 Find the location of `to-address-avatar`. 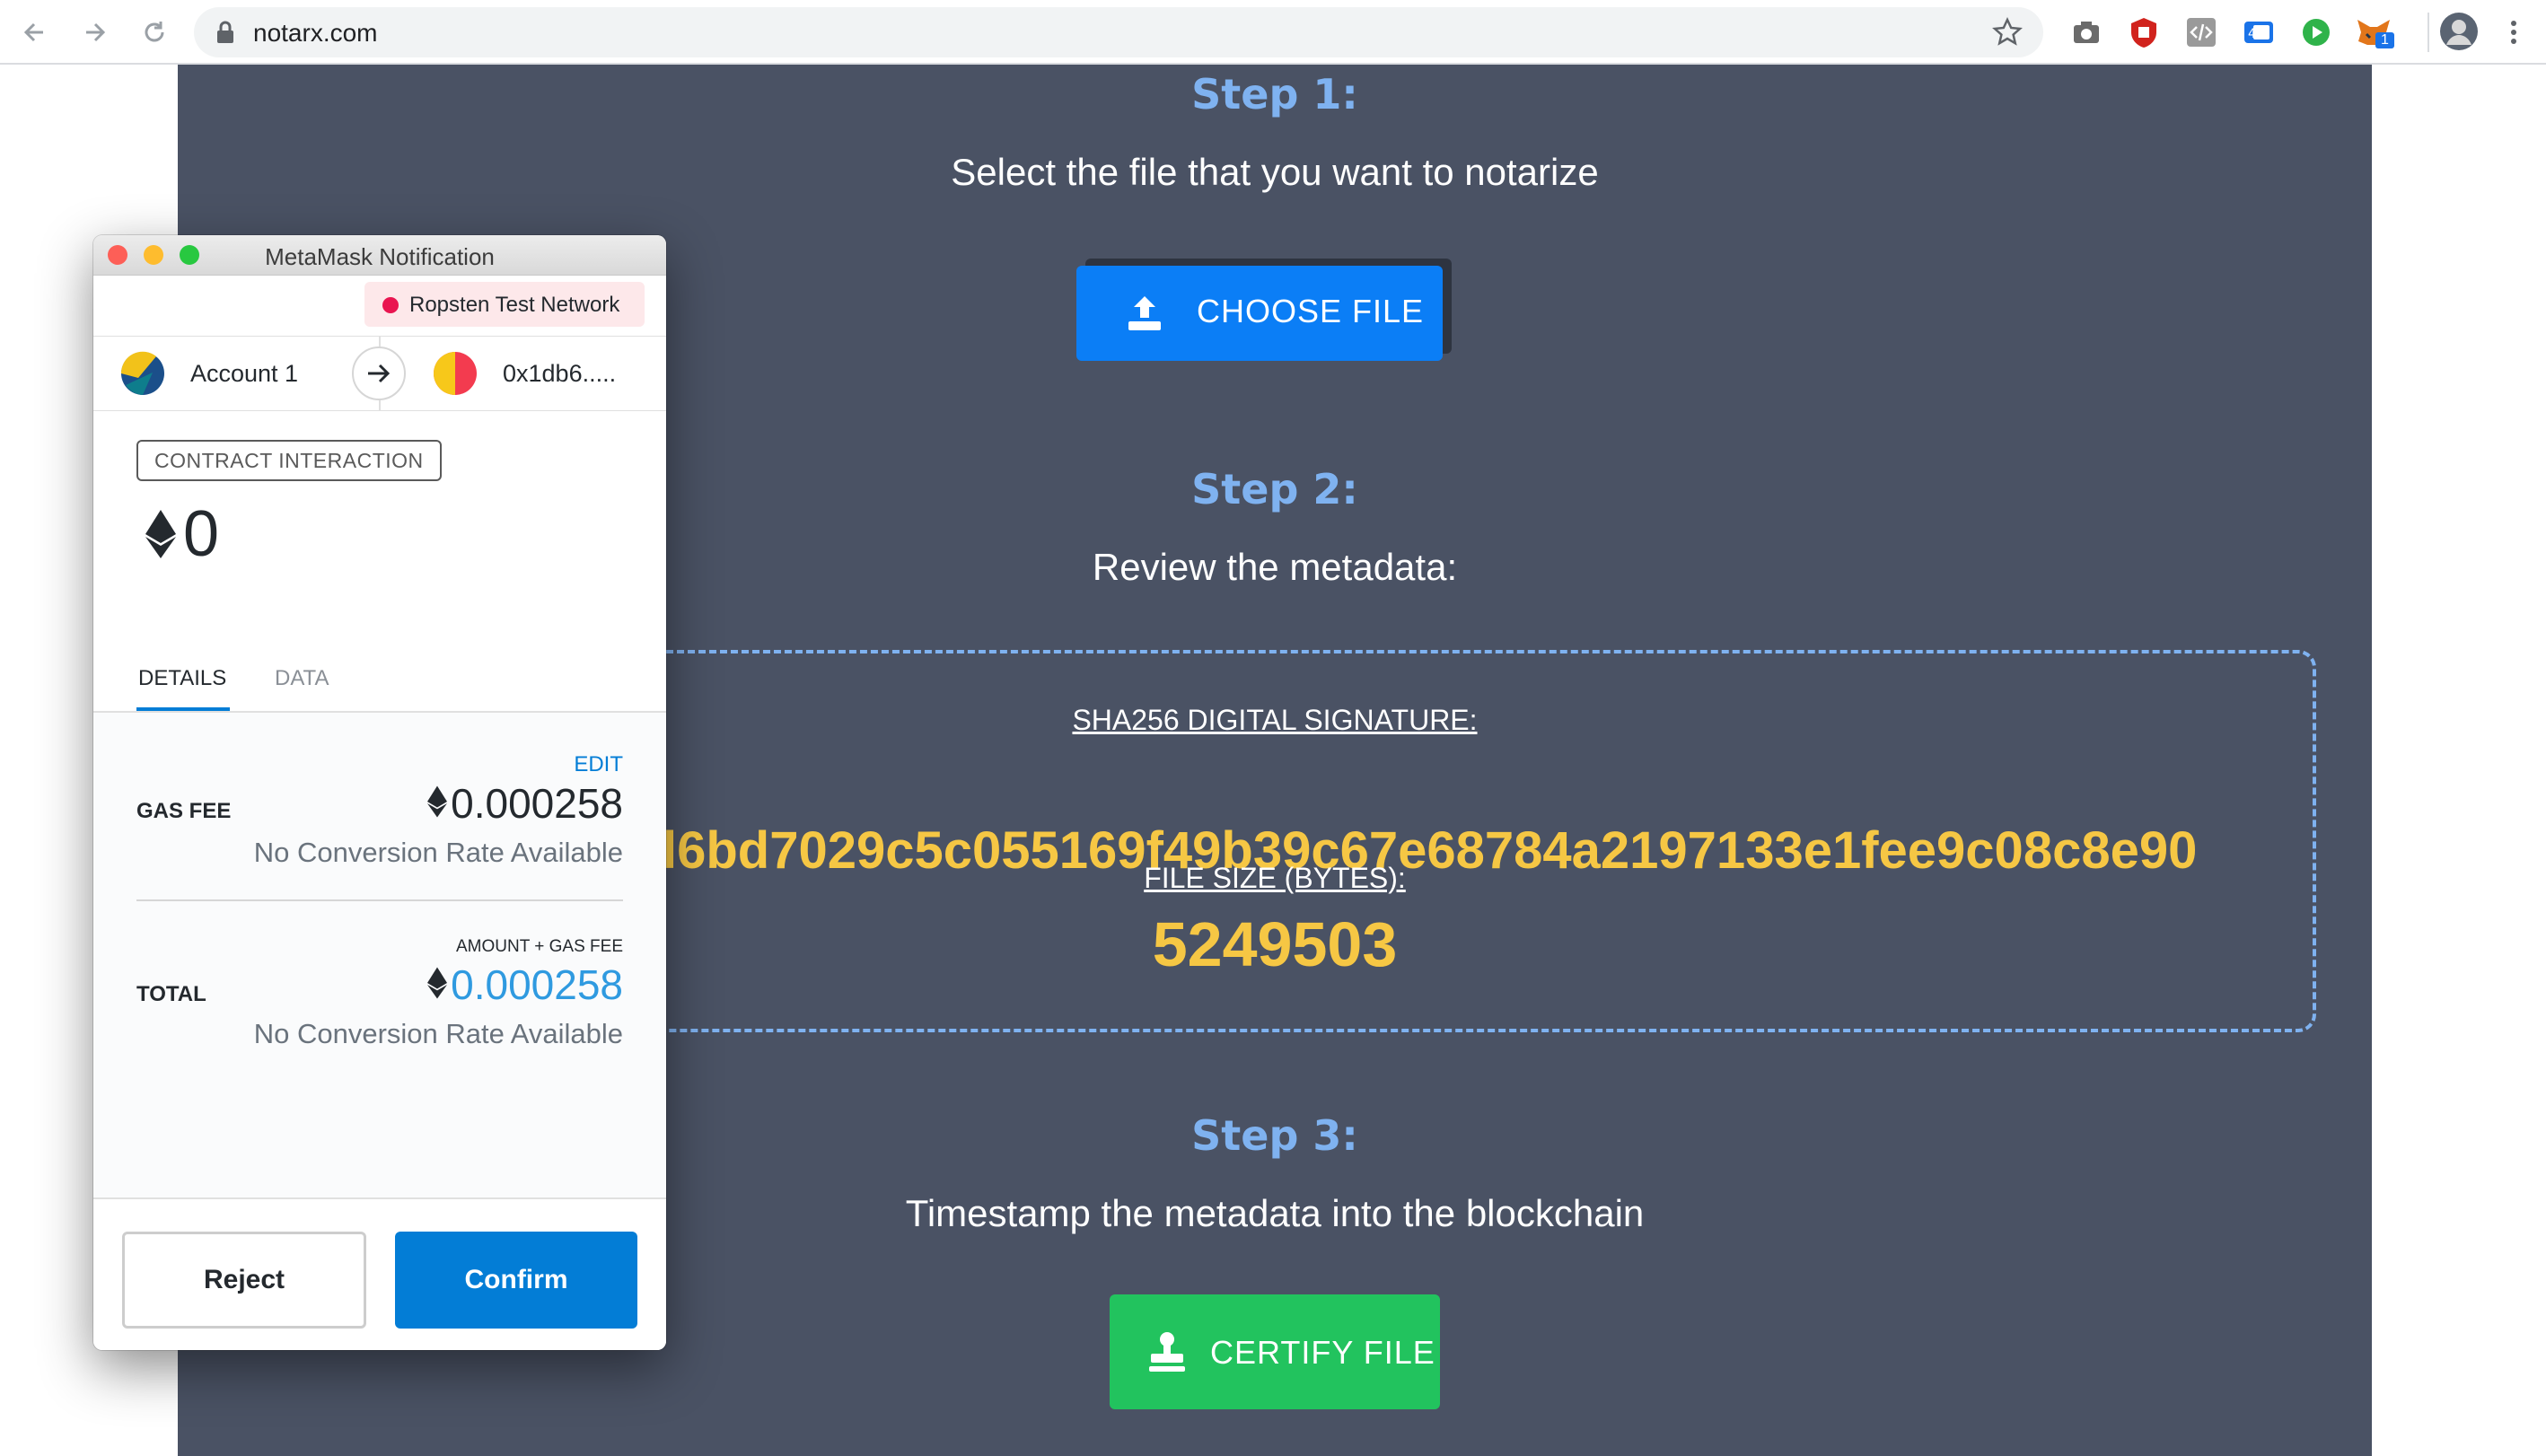

to-address-avatar is located at coordinates (455, 375).